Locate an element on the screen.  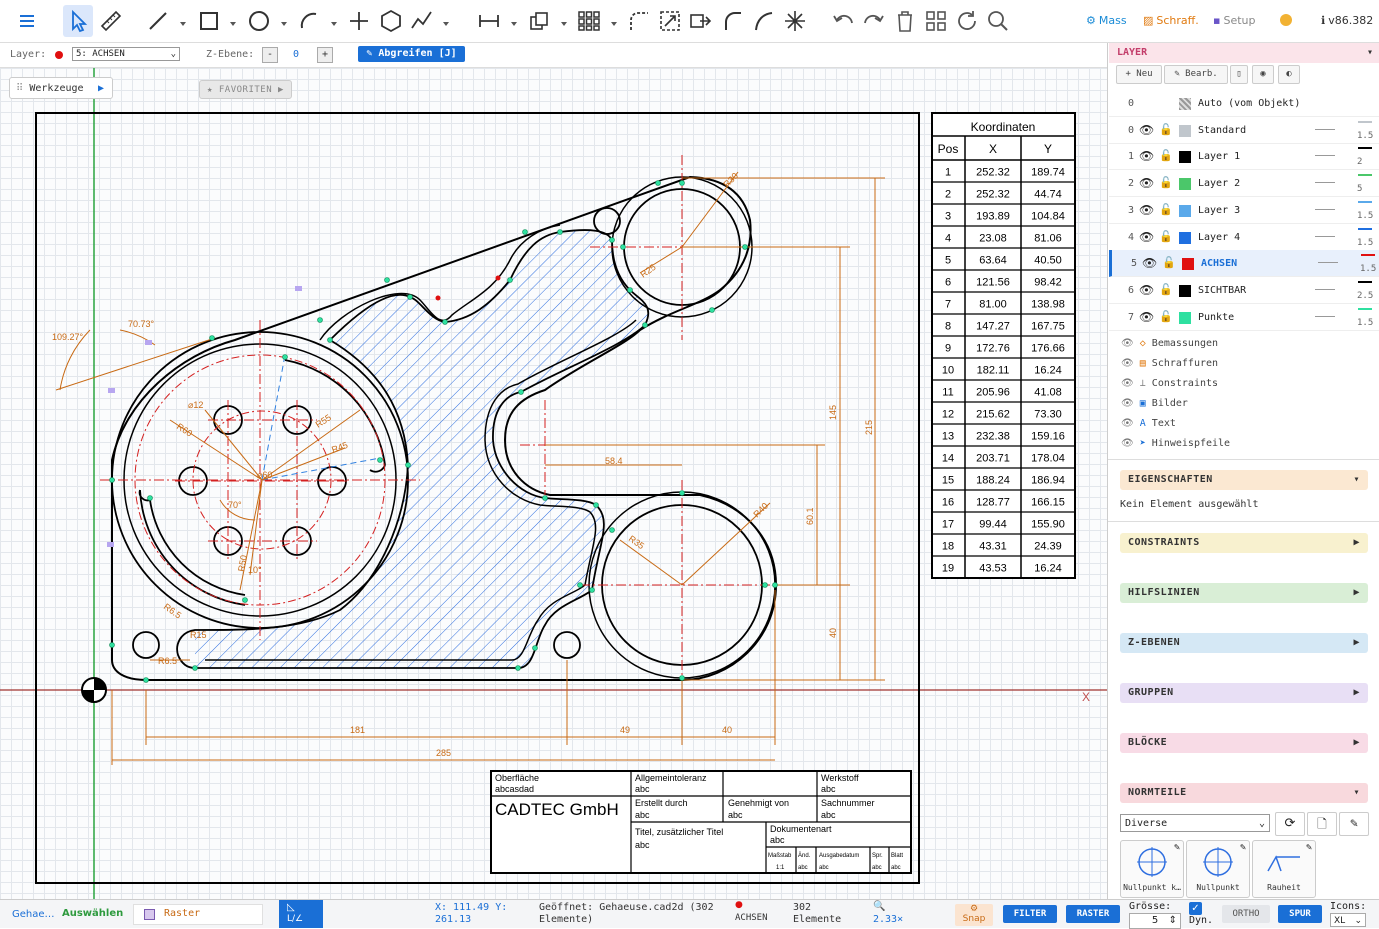
category-item: 👁 ▣ Bilder is located at coordinates (1154, 403).